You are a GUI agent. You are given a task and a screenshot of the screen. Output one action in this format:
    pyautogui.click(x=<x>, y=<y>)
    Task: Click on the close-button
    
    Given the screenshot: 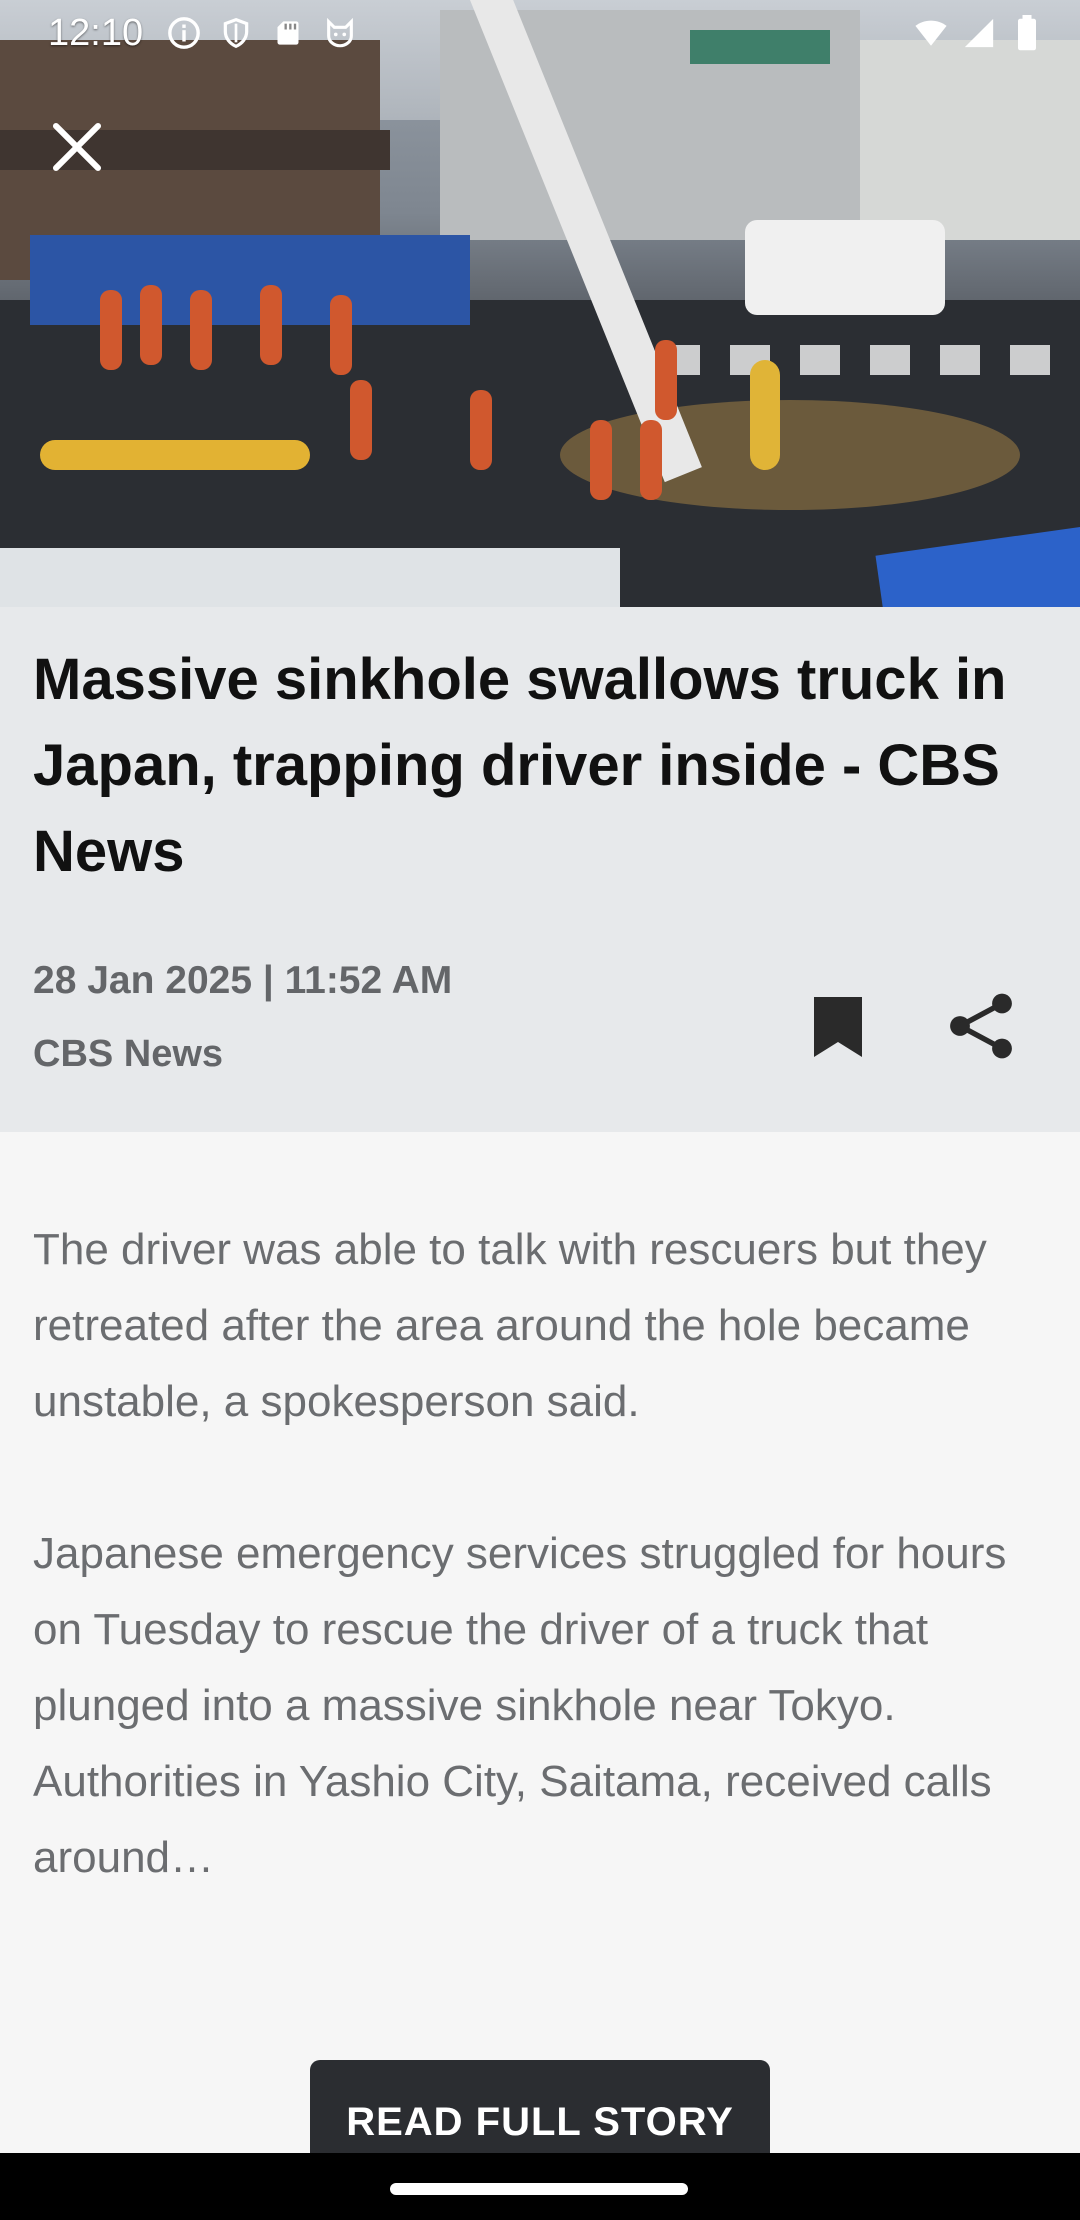 What is the action you would take?
    pyautogui.click(x=77, y=147)
    